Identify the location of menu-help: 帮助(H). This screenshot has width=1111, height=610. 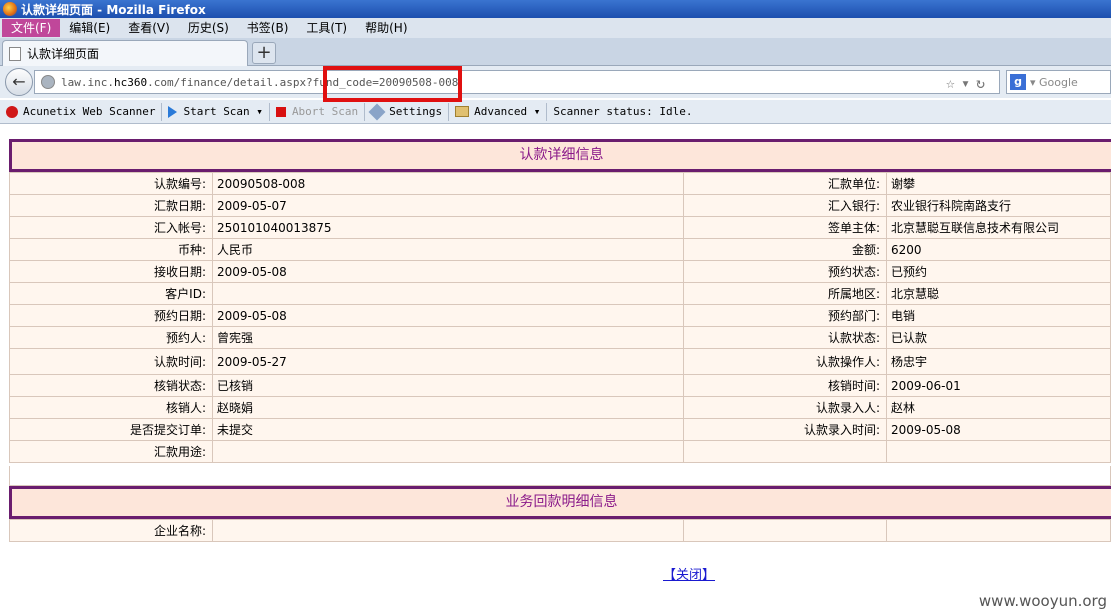
(386, 28).